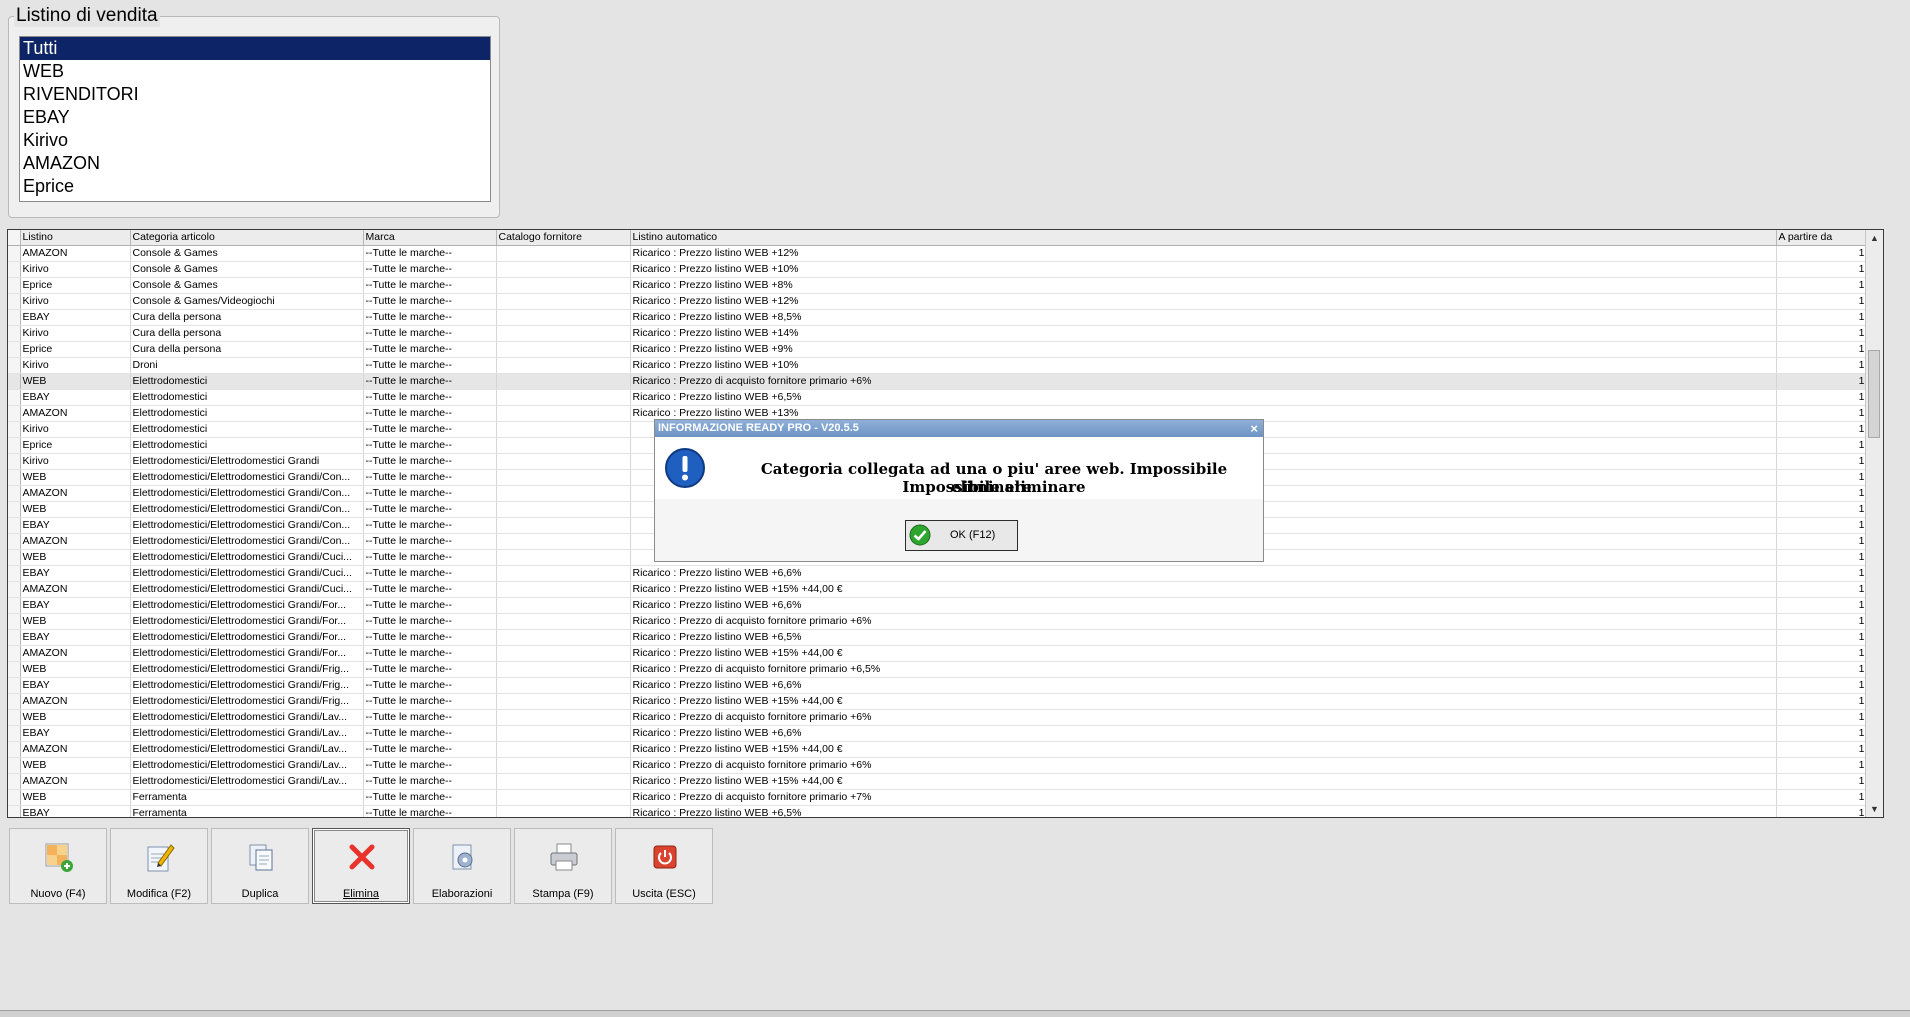 This screenshot has width=1910, height=1017. What do you see at coordinates (1203, 269) in the screenshot?
I see `cell-listino-automatico: Ricarico : Prezzo listino WEB +10%` at bounding box center [1203, 269].